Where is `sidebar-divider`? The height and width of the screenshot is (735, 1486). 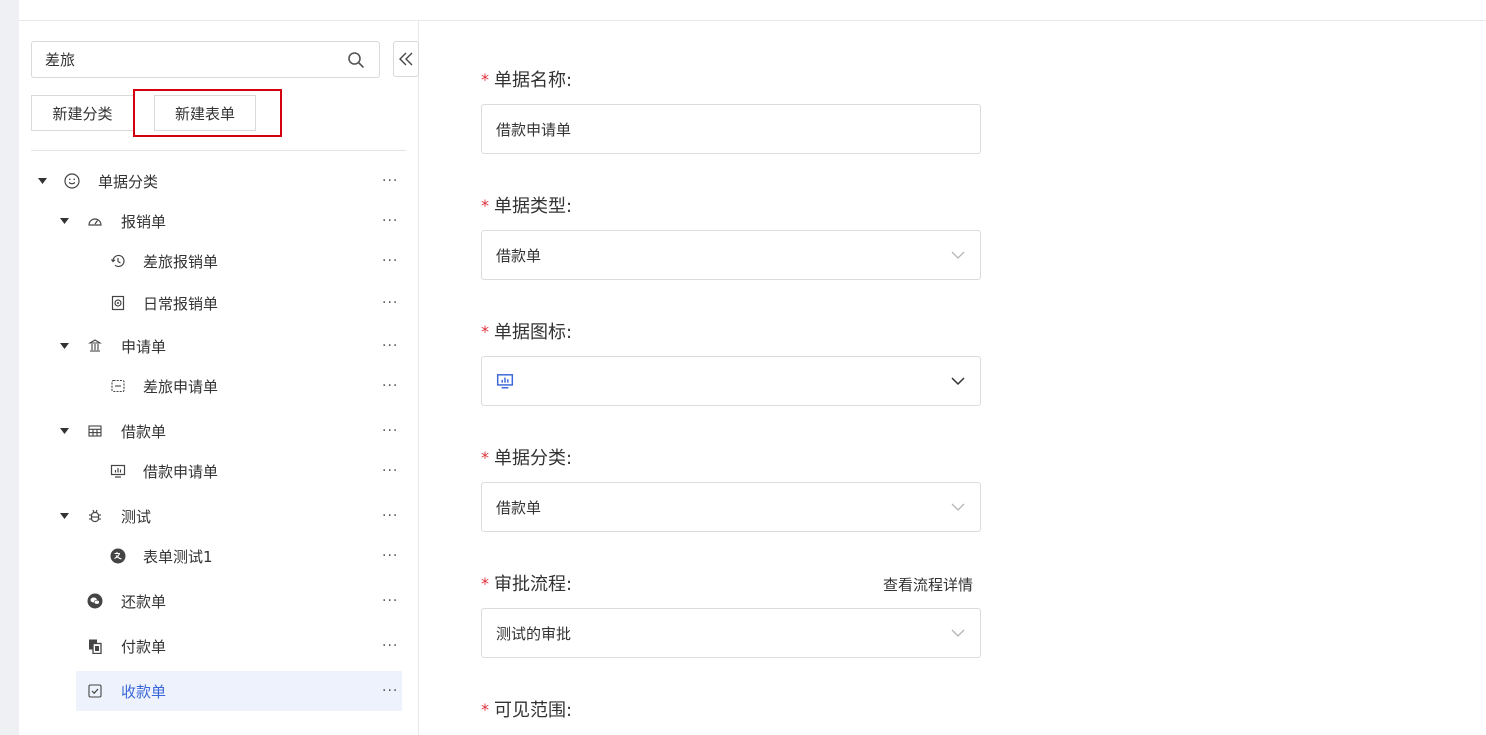
sidebar-divider is located at coordinates (218, 150).